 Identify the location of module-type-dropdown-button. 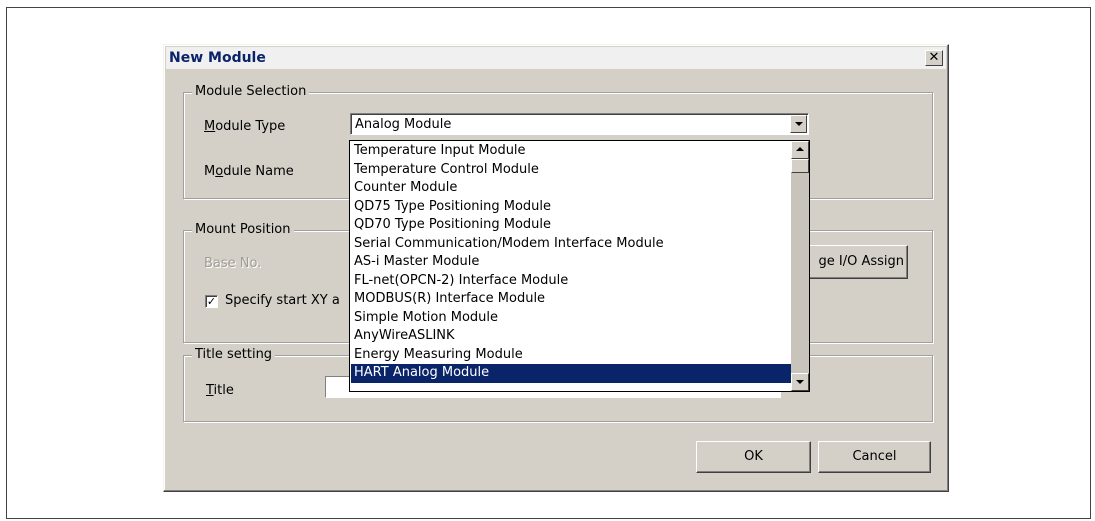
(798, 124).